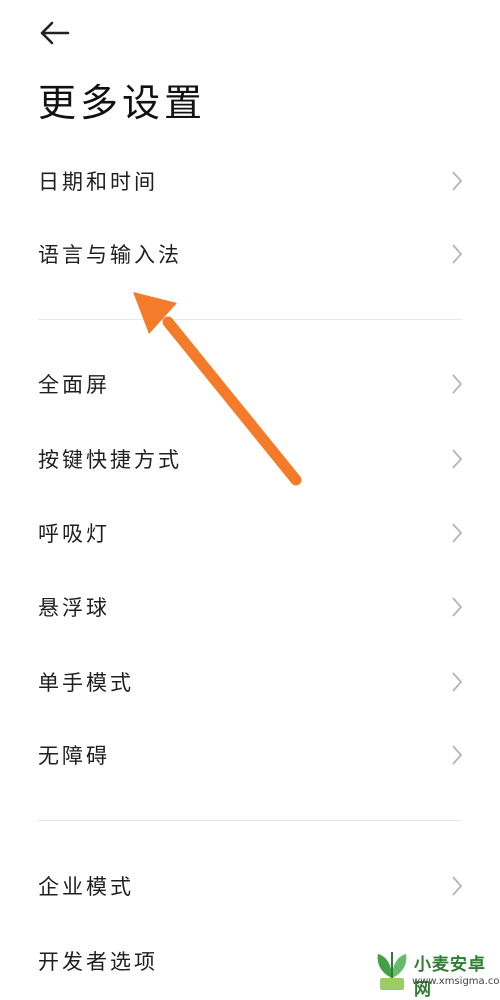  Describe the element at coordinates (86, 683) in the screenshot. I see `settings-item-label: 单手模式` at that location.